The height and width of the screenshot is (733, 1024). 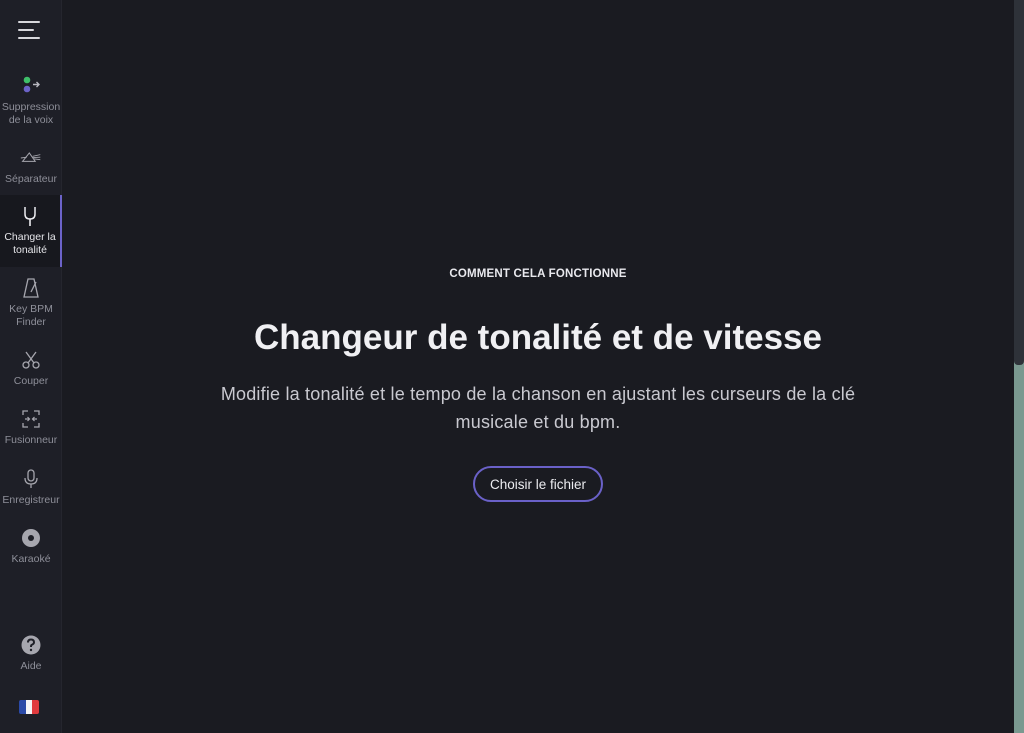 What do you see at coordinates (31, 538) in the screenshot?
I see `disc-icon` at bounding box center [31, 538].